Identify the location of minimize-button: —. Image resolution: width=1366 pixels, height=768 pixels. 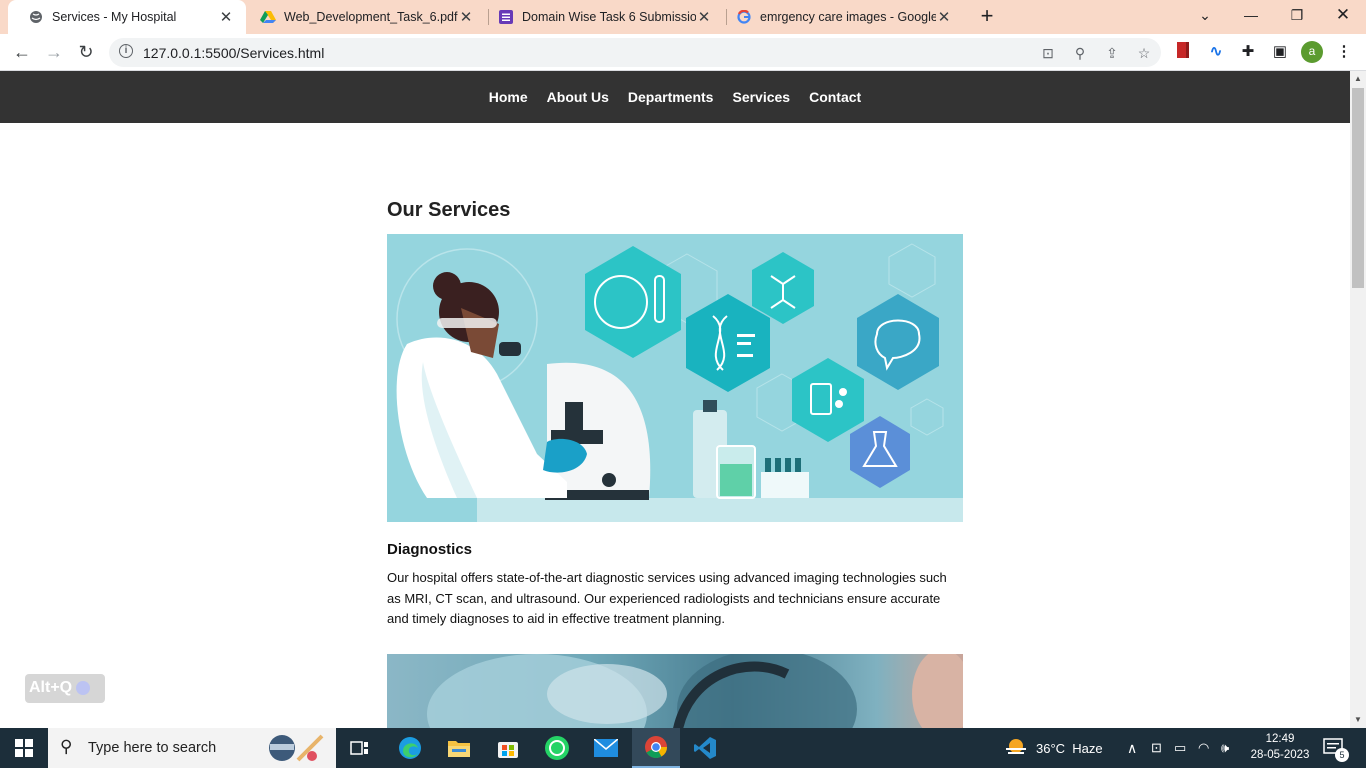
(1251, 16).